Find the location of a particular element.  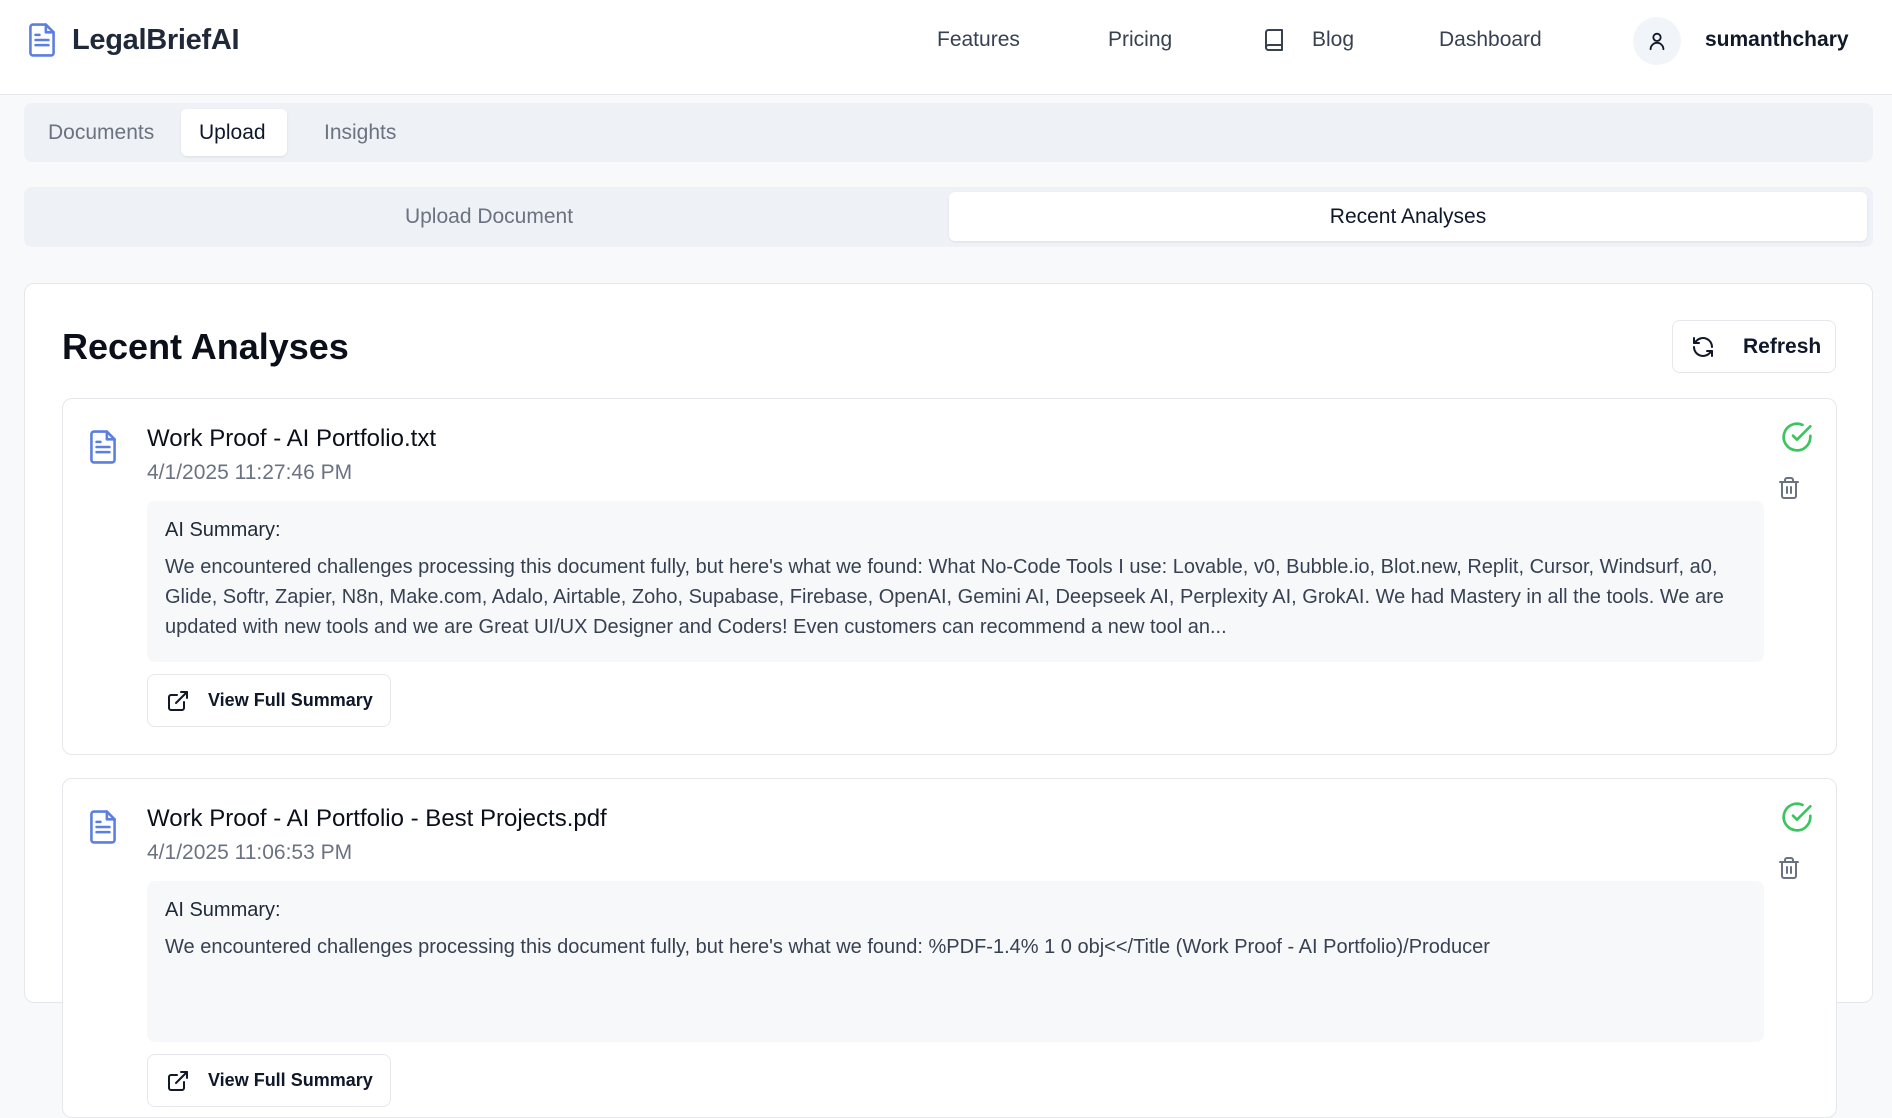

tab-documents: Documents is located at coordinates (101, 132).